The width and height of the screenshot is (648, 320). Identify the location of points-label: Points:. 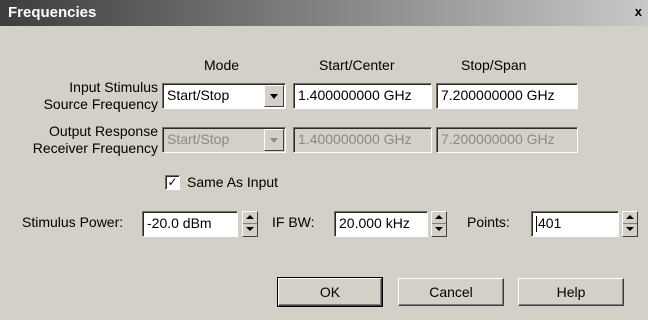
(488, 222).